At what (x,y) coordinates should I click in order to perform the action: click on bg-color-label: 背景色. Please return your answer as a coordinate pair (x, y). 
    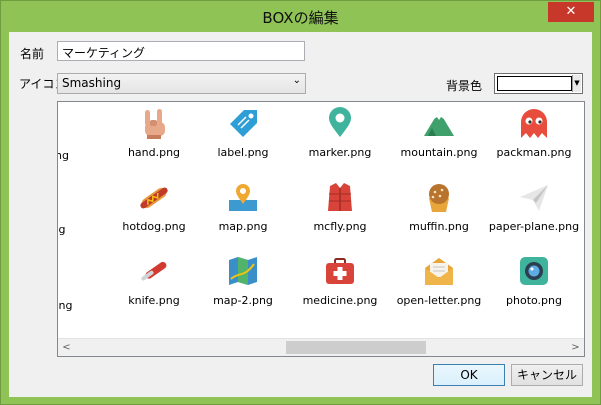
    Looking at the image, I should click on (464, 86).